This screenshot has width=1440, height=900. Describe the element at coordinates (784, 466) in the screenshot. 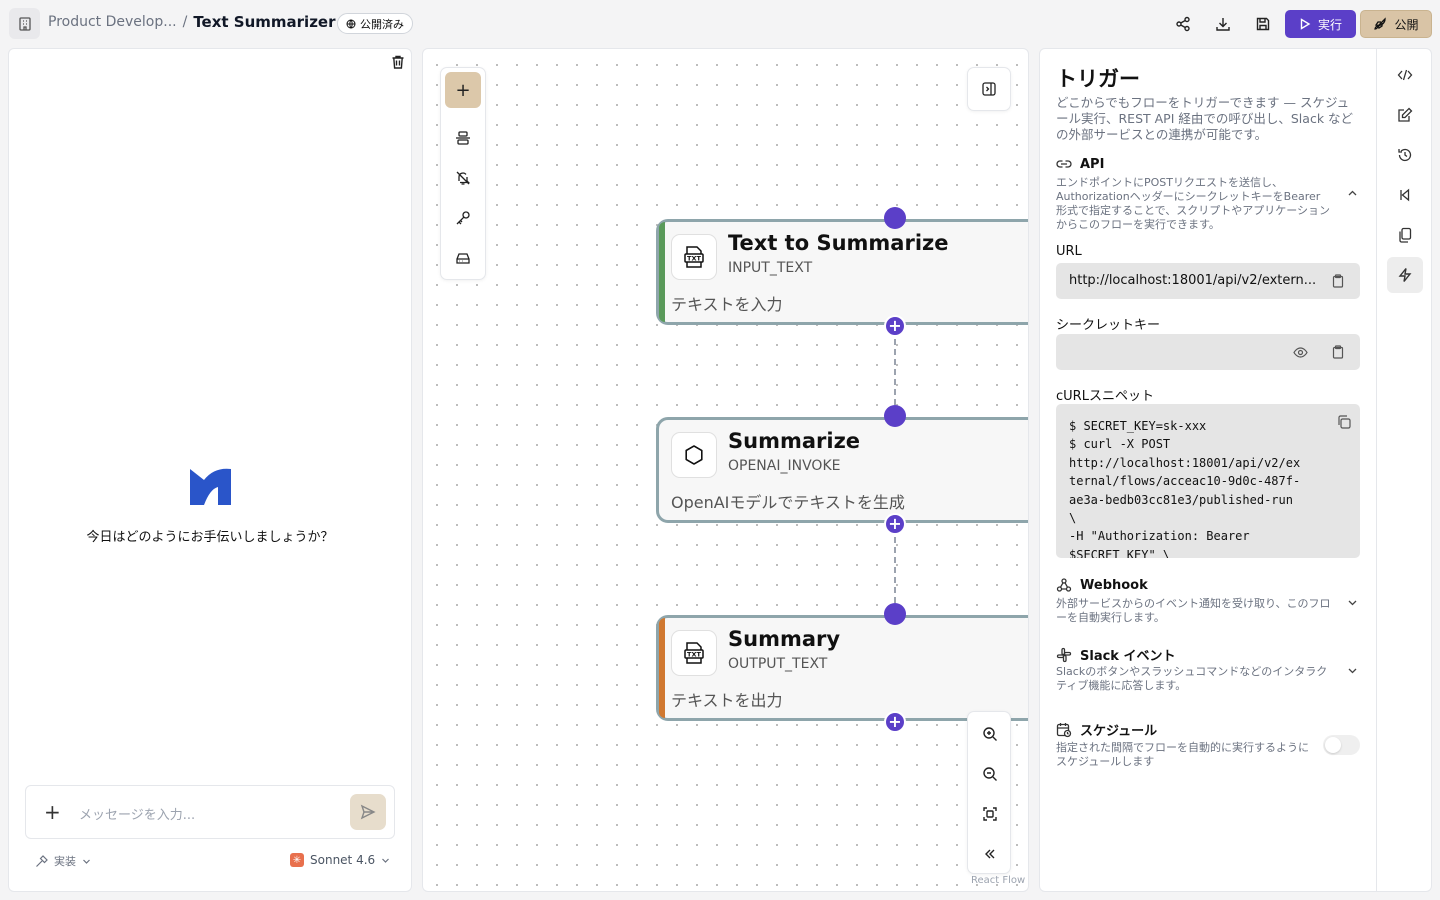

I see `node-type: OPENAI_INVOKE` at that location.